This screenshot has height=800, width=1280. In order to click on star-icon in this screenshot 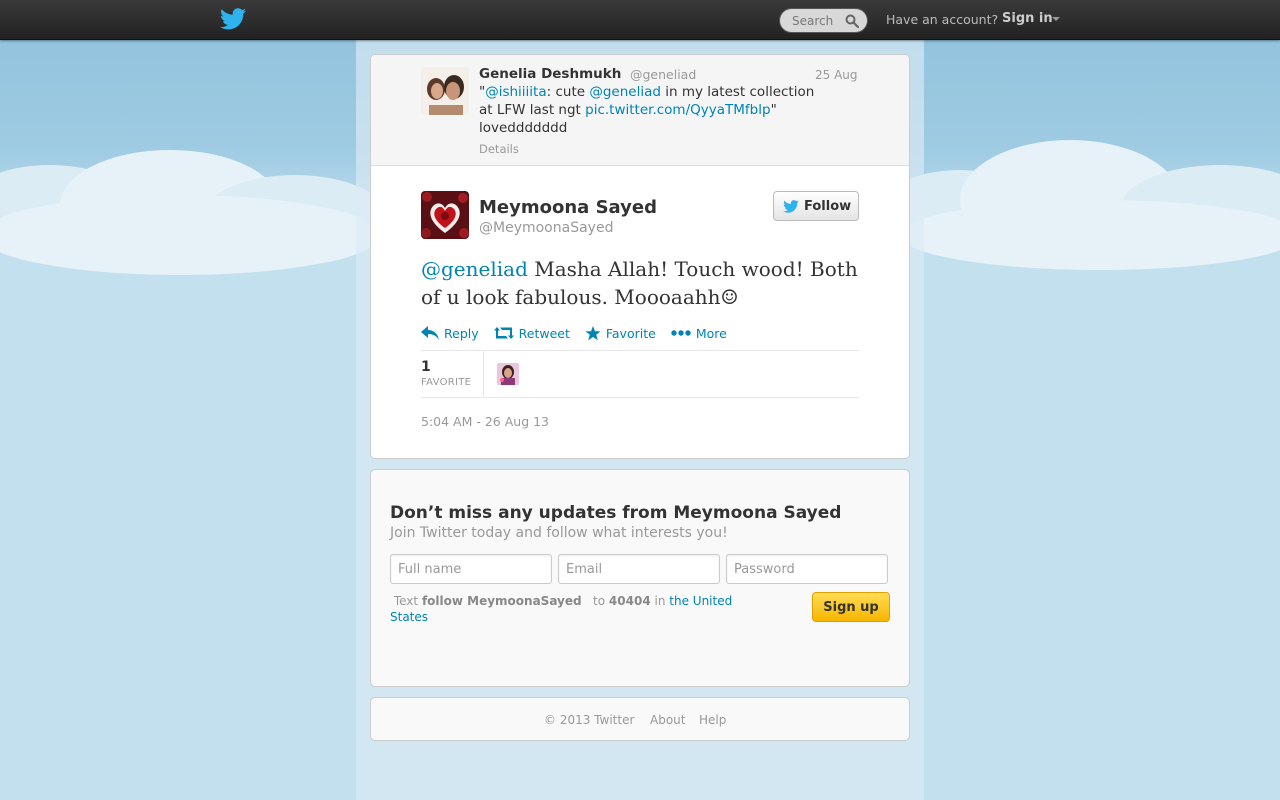, I will do `click(593, 332)`.